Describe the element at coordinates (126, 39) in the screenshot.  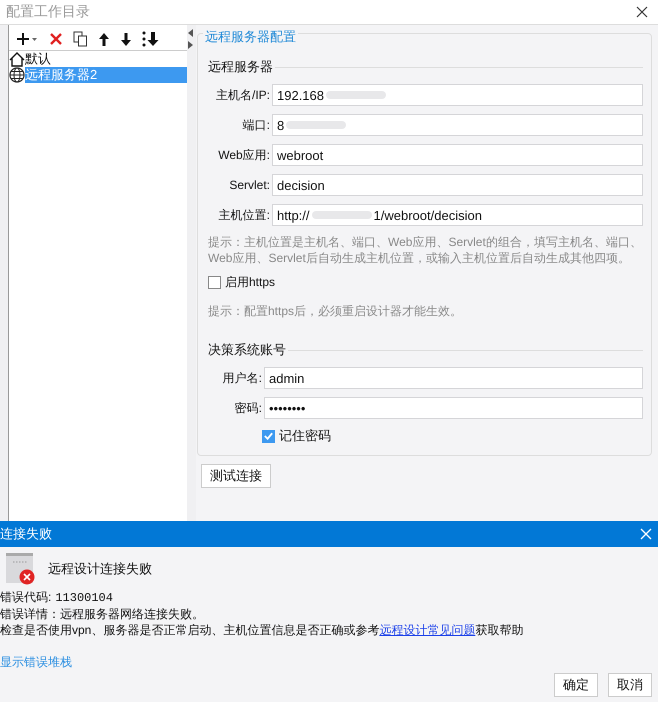
I see `arrow-down-icon` at that location.